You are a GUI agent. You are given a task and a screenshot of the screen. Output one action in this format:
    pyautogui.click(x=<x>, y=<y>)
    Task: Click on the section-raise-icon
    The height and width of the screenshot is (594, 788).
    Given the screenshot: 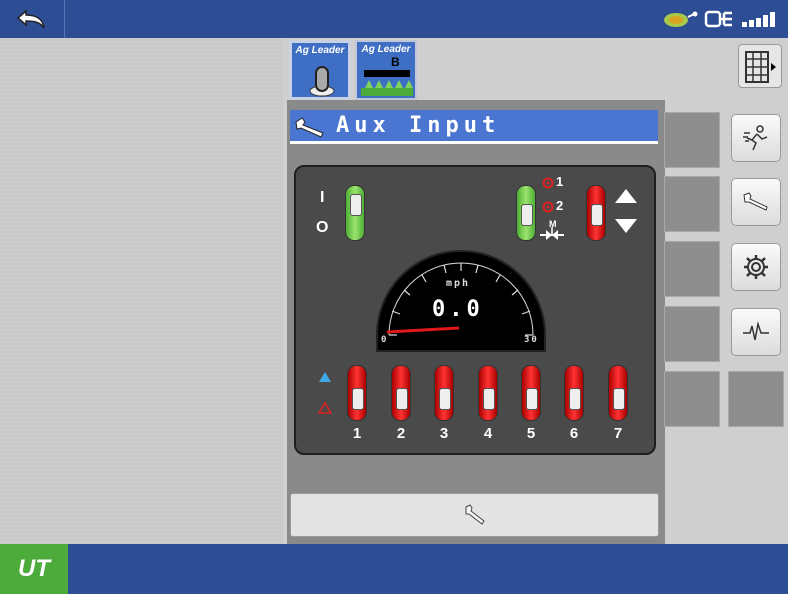 What is the action you would take?
    pyautogui.click(x=325, y=377)
    